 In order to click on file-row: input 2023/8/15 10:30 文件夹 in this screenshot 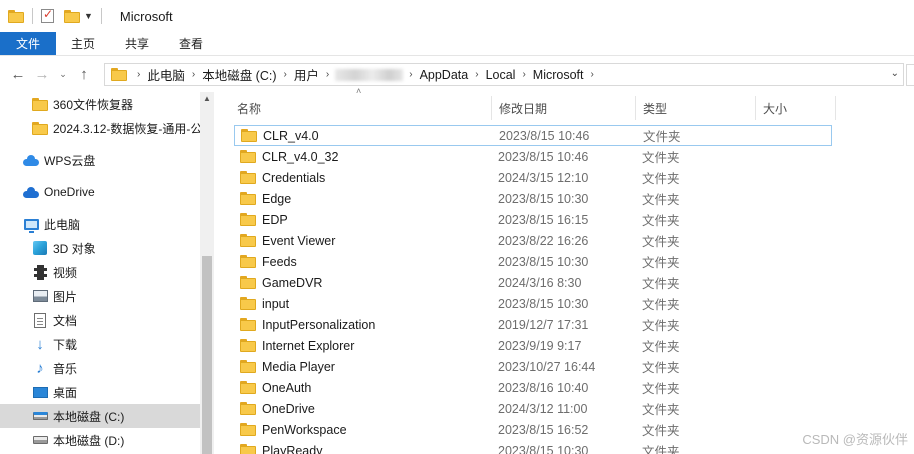, I will do `click(533, 303)`.